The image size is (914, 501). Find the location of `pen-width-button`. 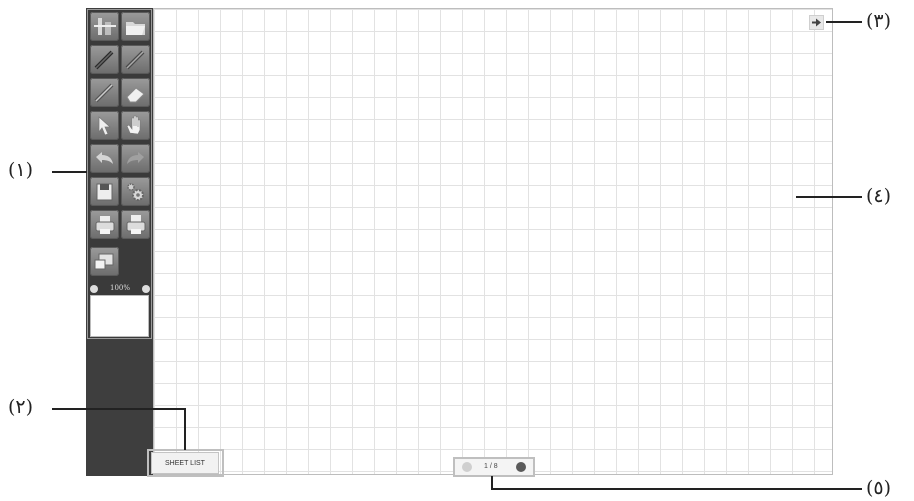

pen-width-button is located at coordinates (104, 26).